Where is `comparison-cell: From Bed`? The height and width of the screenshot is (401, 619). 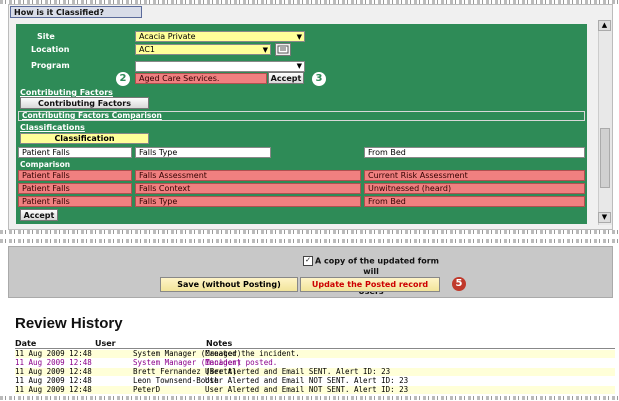
comparison-cell: From Bed is located at coordinates (474, 201).